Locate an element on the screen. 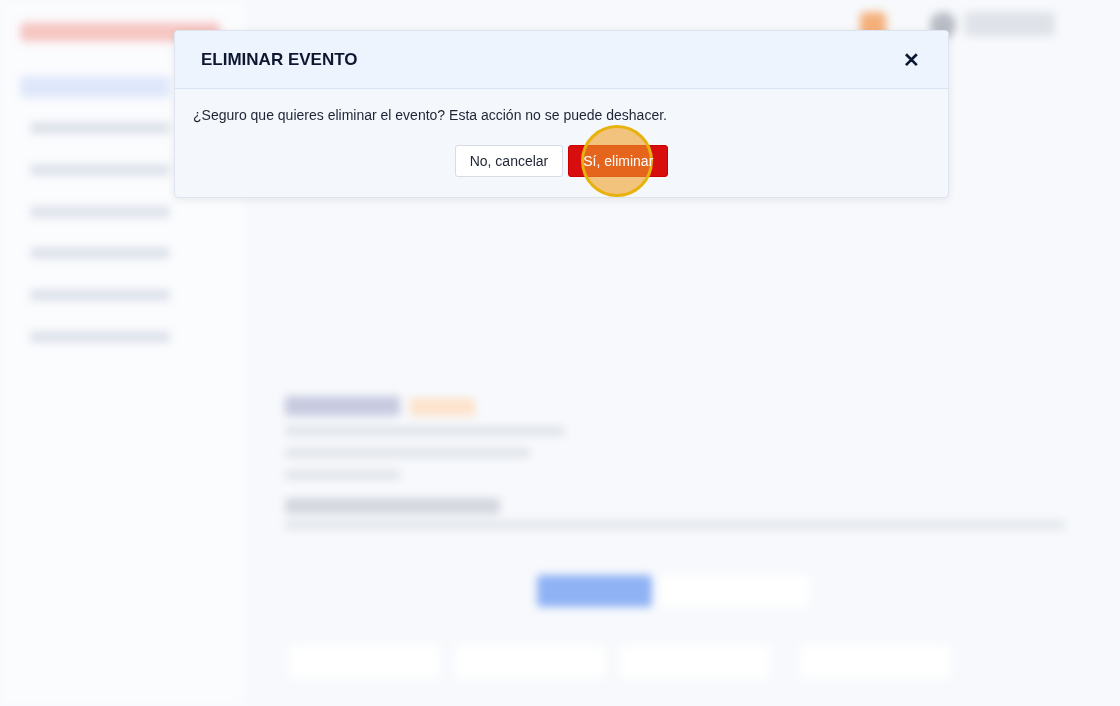 This screenshot has width=1120, height=706. cancel-button: No, cancelar is located at coordinates (509, 161).